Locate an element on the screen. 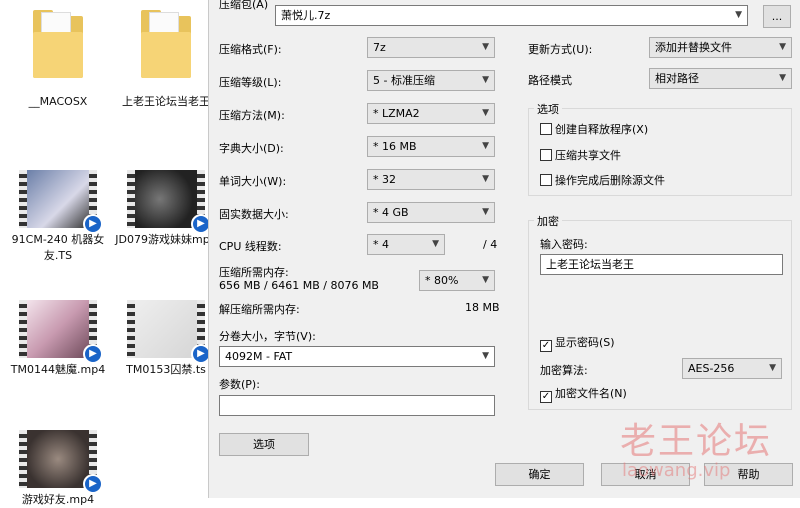 This screenshot has height=508, width=800. method-combo: * LZMA2 ▼ is located at coordinates (431, 113).